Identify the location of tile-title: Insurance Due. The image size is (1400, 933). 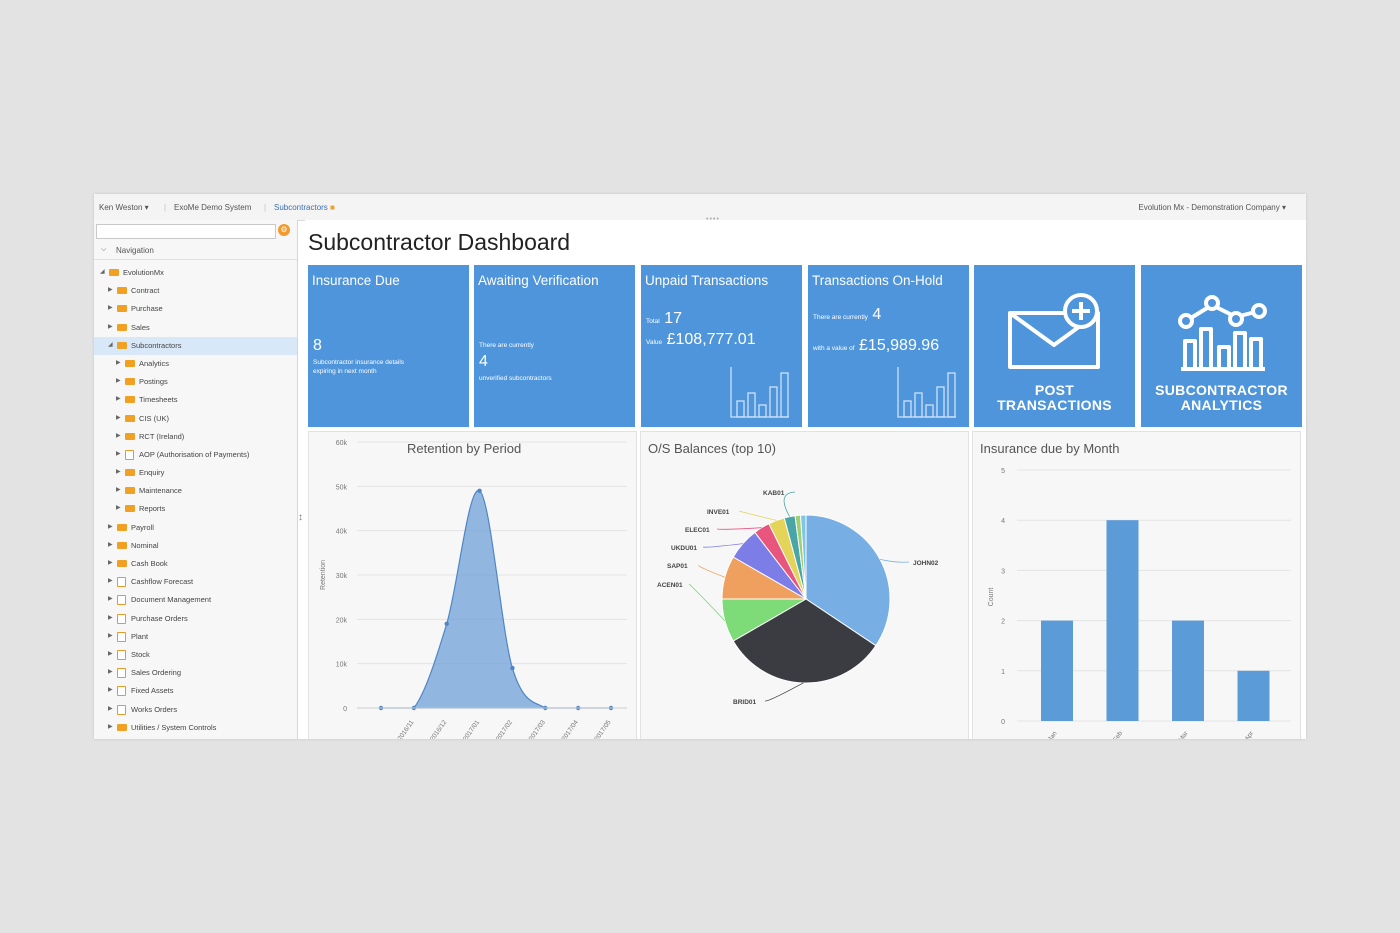
(356, 280).